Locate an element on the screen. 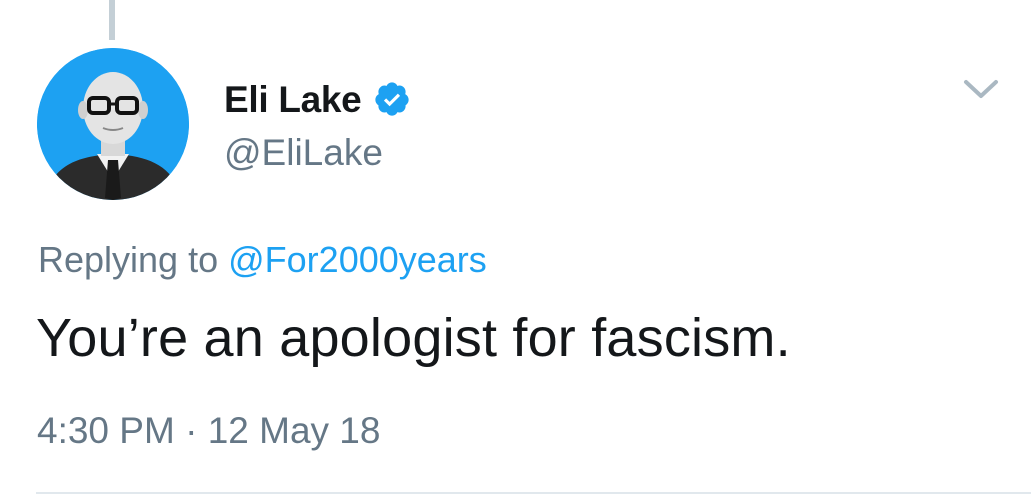 The height and width of the screenshot is (502, 1031). tweet-date: 12 May 18 is located at coordinates (294, 430).